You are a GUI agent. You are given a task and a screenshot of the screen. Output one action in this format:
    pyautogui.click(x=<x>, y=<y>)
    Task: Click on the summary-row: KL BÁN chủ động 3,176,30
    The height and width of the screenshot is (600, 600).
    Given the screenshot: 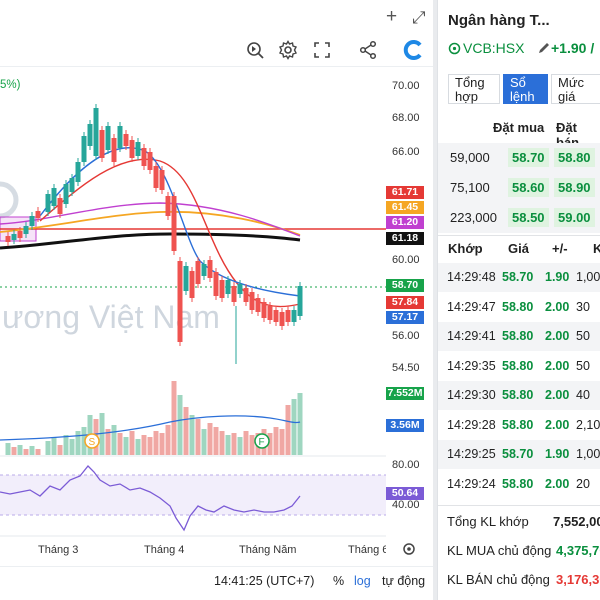 What is the action you would take?
    pyautogui.click(x=523, y=579)
    